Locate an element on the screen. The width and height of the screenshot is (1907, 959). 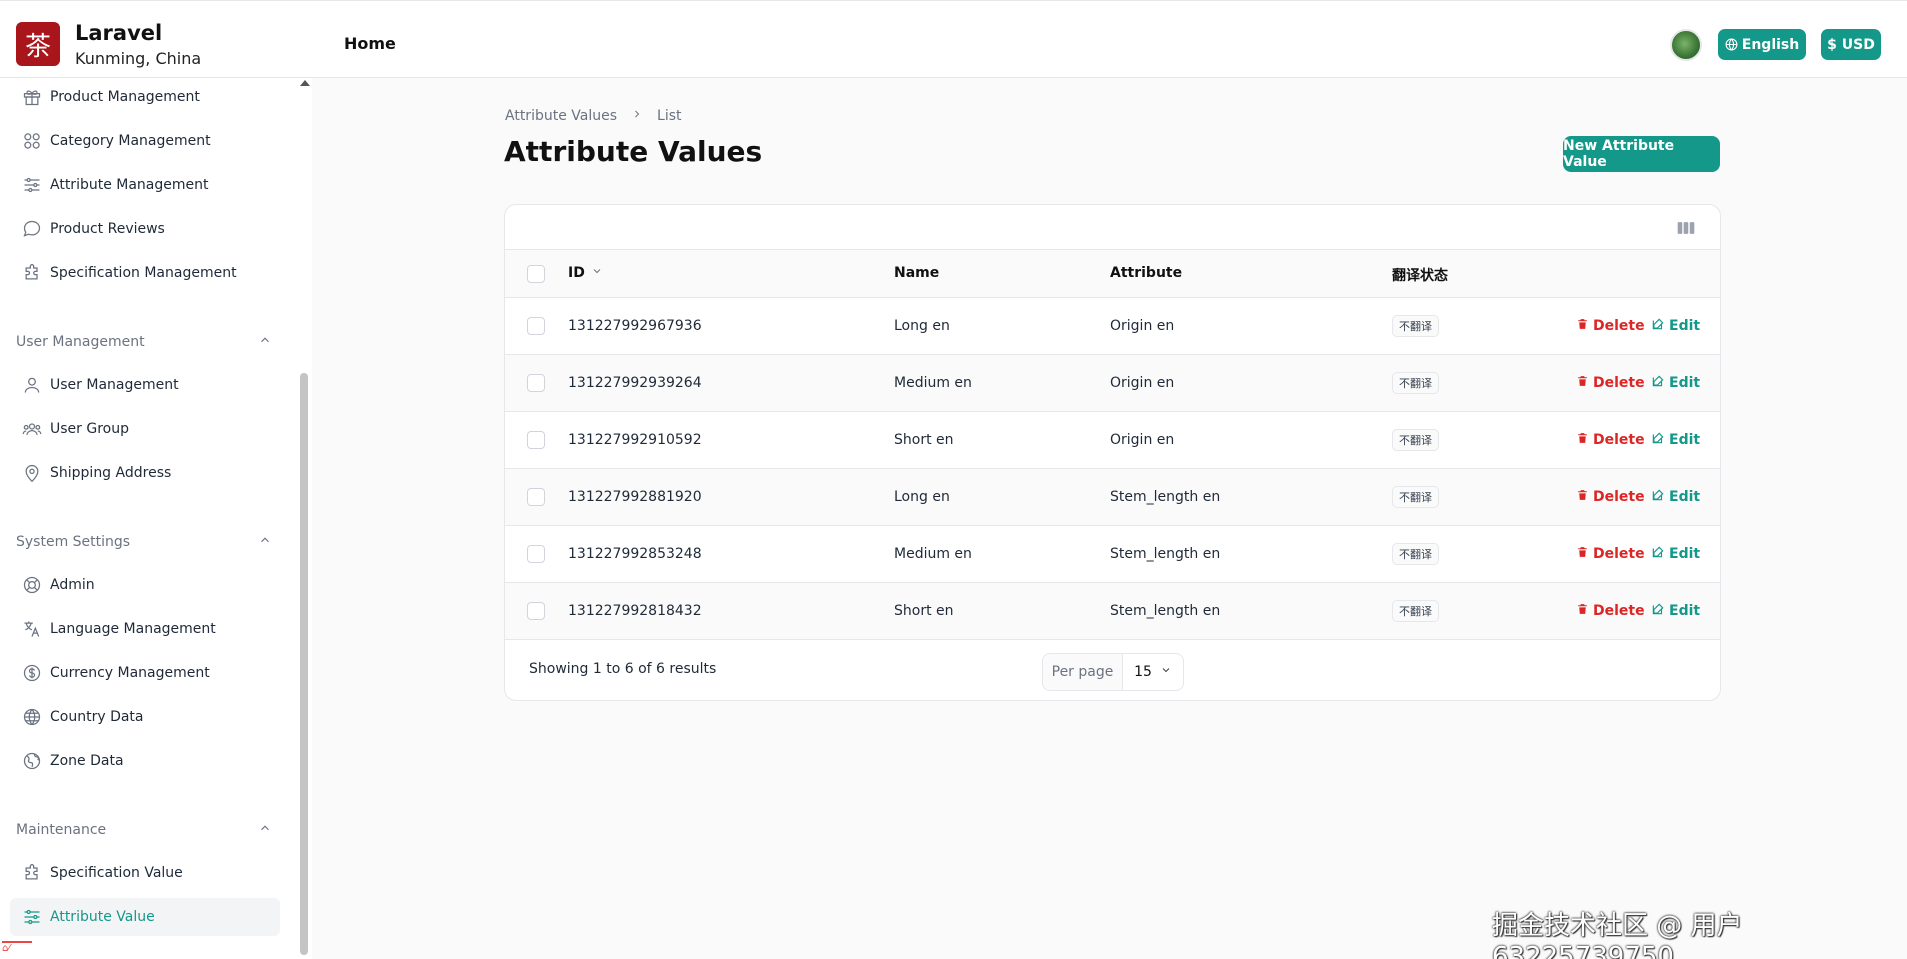
laravel-debug-icon: ⌂⁄ is located at coordinates (17, 949).